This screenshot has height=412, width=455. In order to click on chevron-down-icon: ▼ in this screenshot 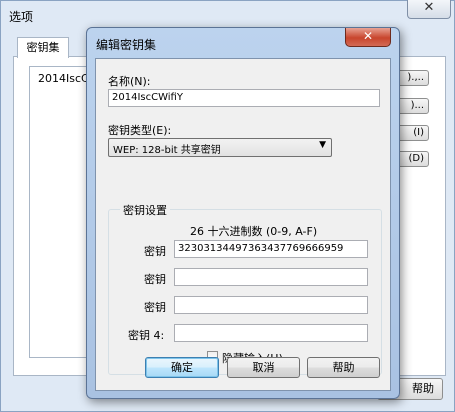, I will do `click(322, 145)`.